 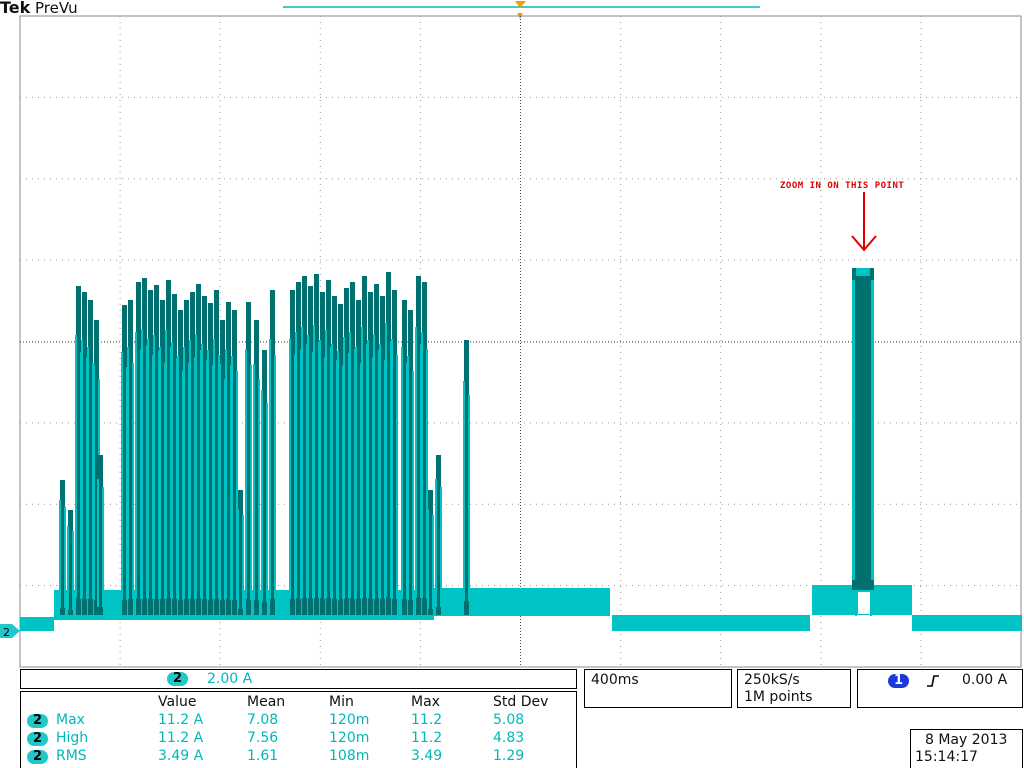 What do you see at coordinates (863, 272) in the screenshot?
I see `zoom-pulse-top` at bounding box center [863, 272].